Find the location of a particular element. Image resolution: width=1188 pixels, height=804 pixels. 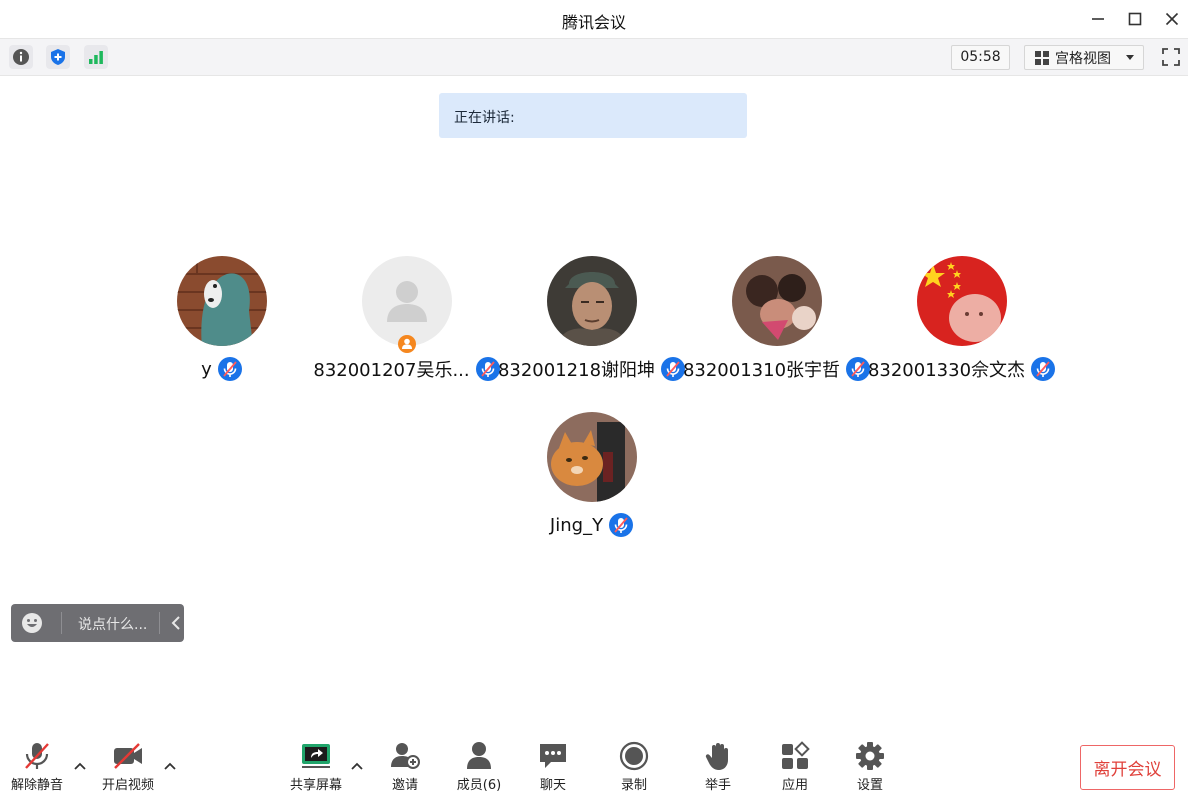

participant-tile: 832001330佘文杰 is located at coordinates (962, 326).